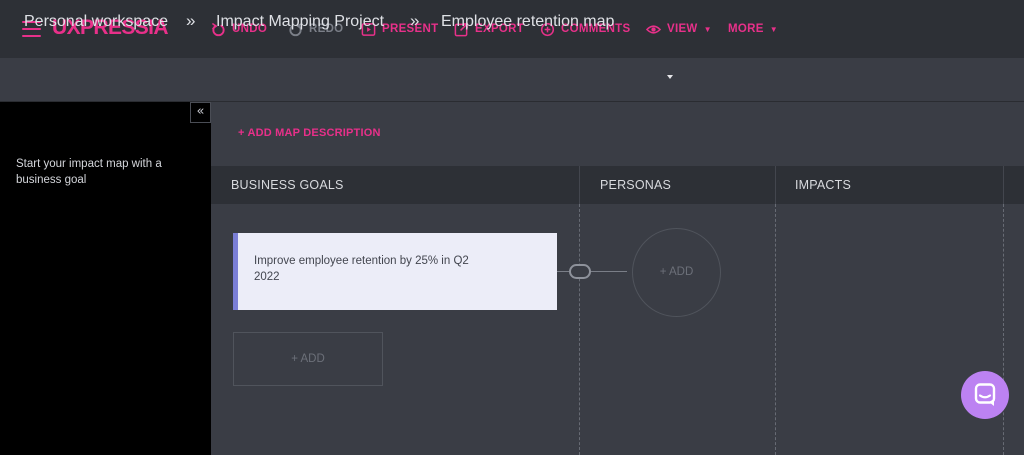 The height and width of the screenshot is (455, 1024). Describe the element at coordinates (300, 22) in the screenshot. I see `breadcrumb-project: Impact Mapping Project` at that location.